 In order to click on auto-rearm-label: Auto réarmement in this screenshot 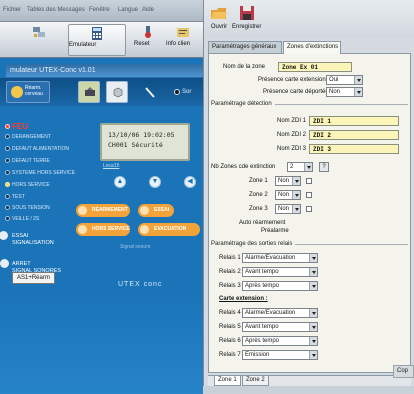, I will do `click(262, 223)`.